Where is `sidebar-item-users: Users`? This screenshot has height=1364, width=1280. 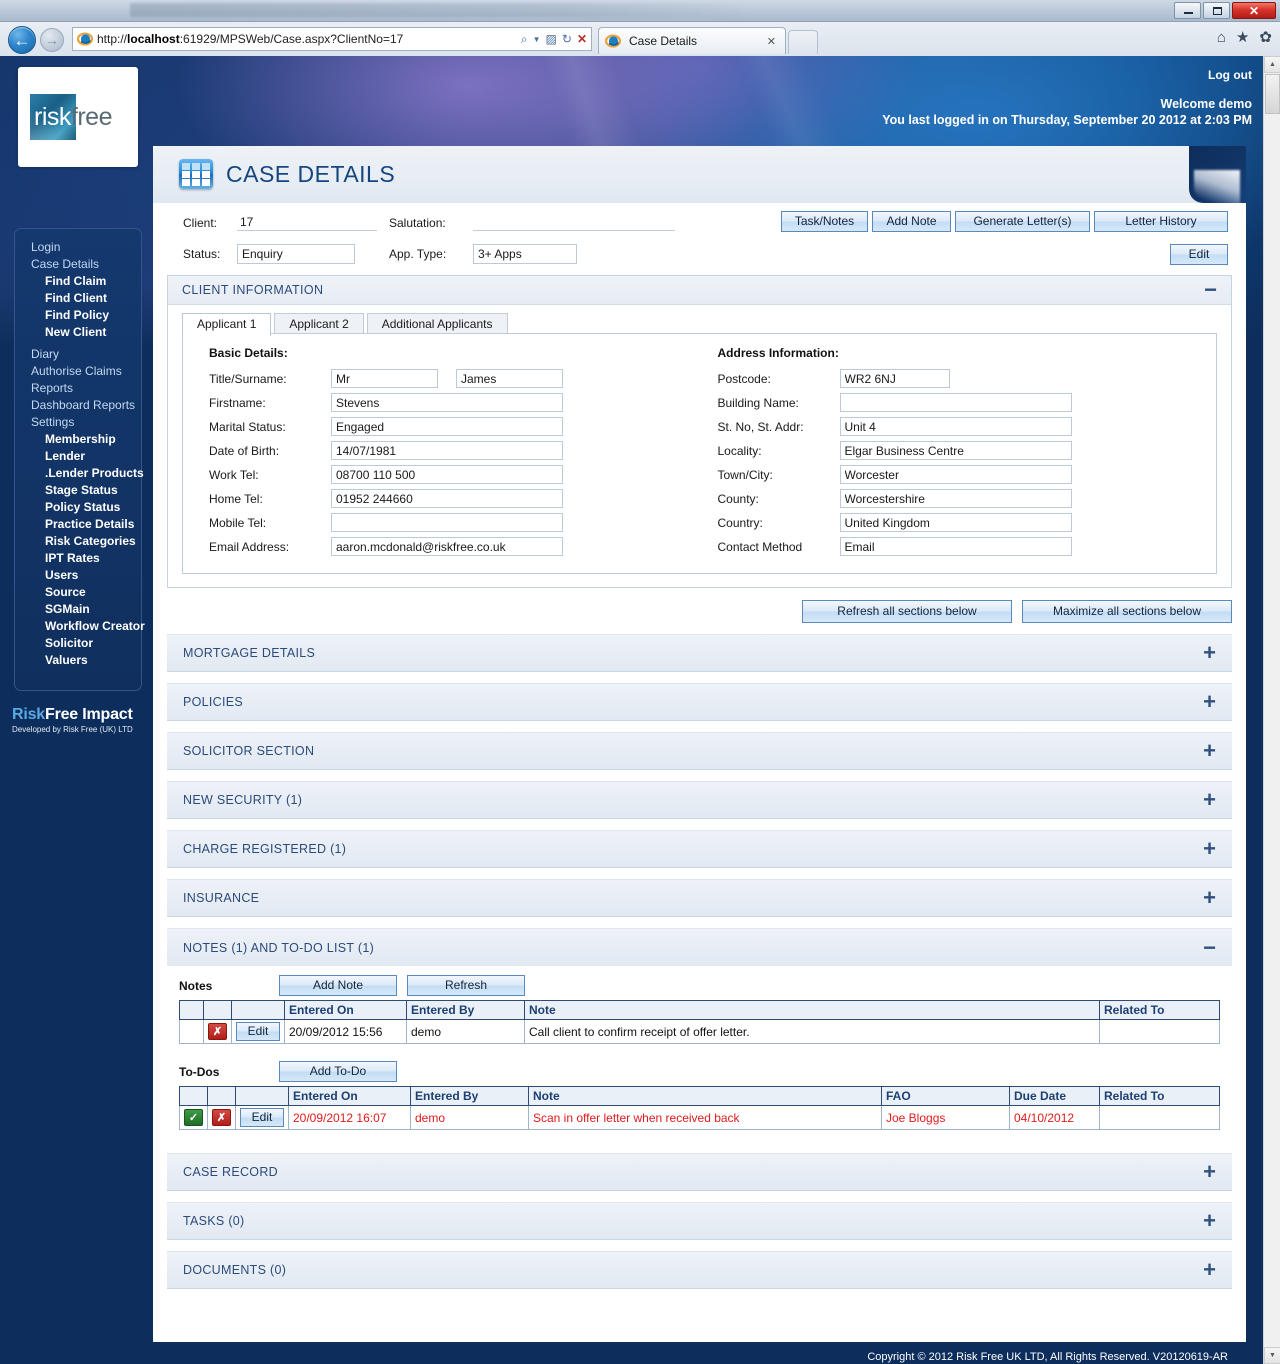 sidebar-item-users: Users is located at coordinates (78, 575).